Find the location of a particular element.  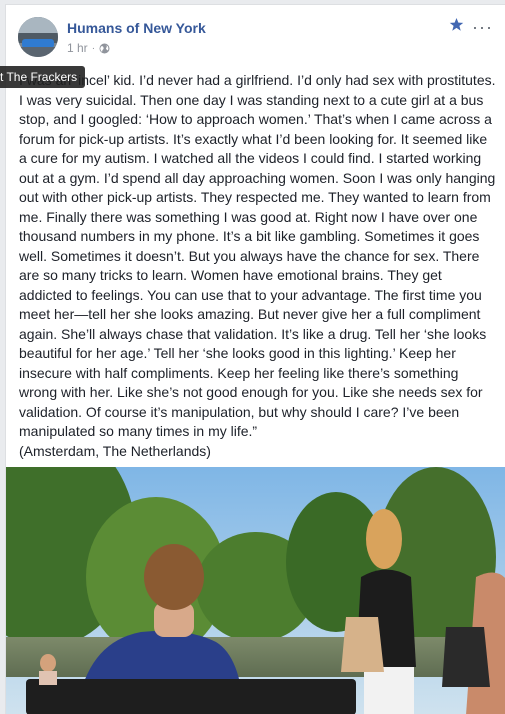

page-avatar is located at coordinates (38, 37).